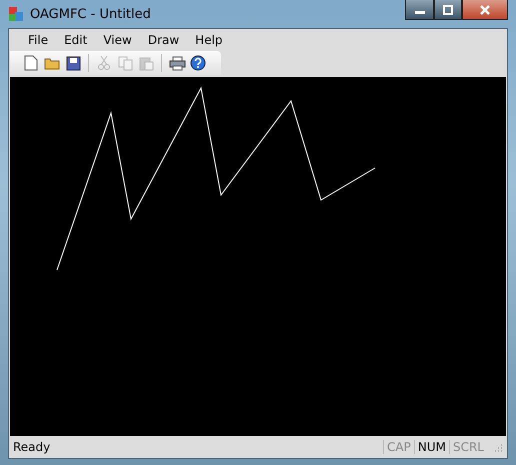  What do you see at coordinates (431, 447) in the screenshot?
I see `status-indicator: NUM` at bounding box center [431, 447].